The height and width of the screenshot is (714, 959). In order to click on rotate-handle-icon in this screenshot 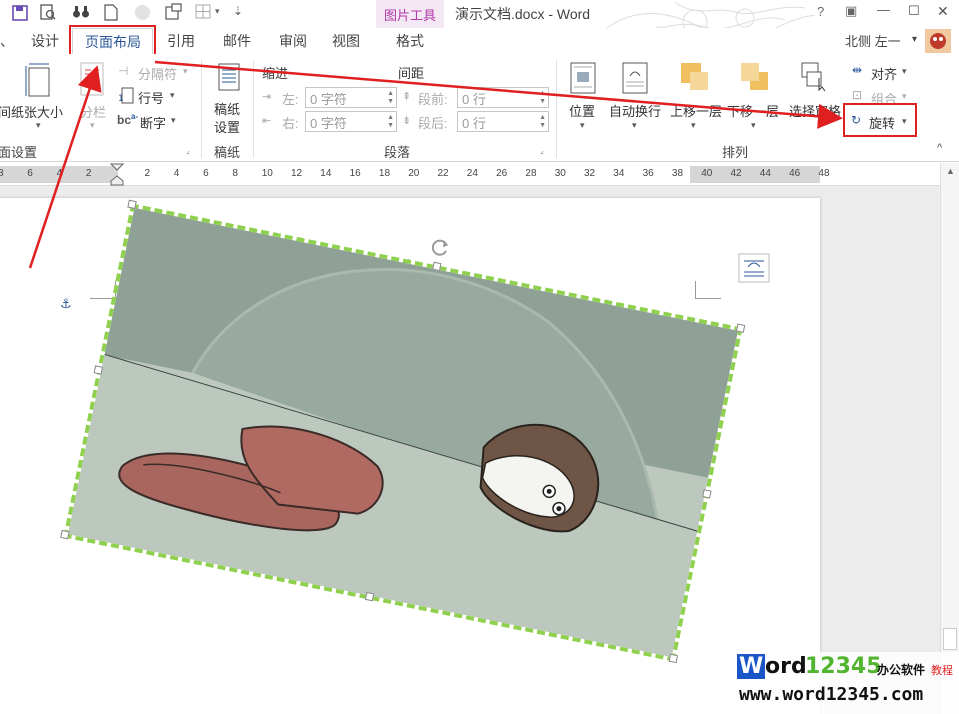, I will do `click(441, 248)`.